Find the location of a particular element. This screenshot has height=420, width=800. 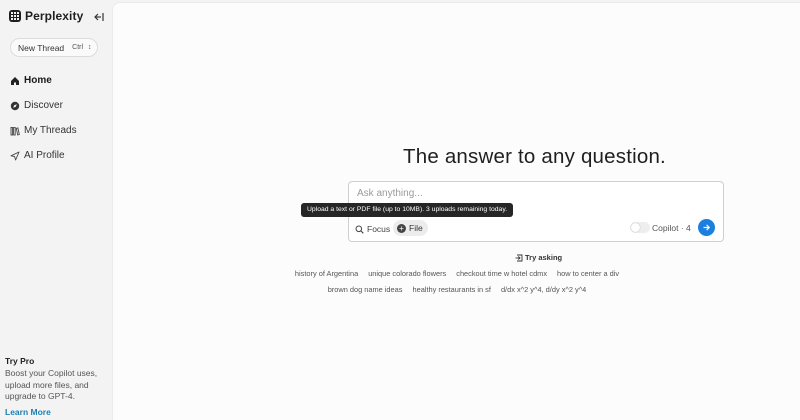

shortcut-key: Ctrl is located at coordinates (78, 47).